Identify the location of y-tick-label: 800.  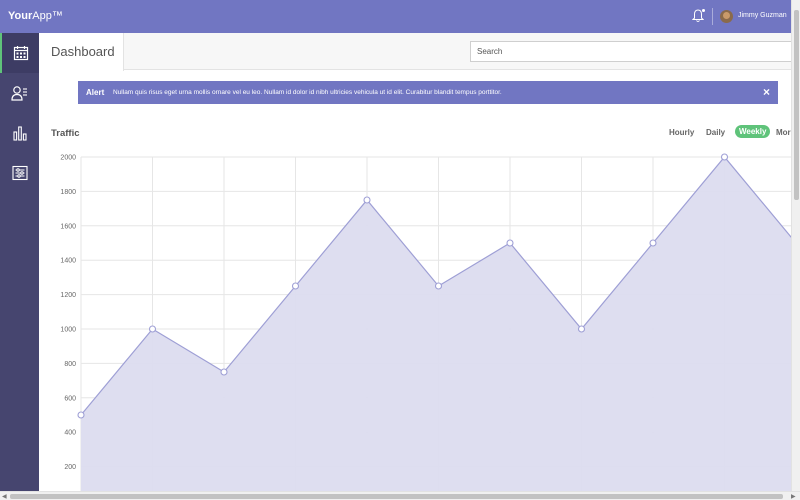
(70, 364).